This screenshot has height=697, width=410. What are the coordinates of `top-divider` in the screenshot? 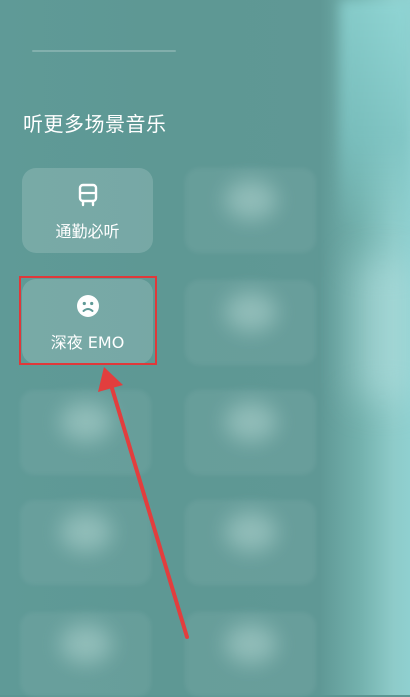 It's located at (104, 51).